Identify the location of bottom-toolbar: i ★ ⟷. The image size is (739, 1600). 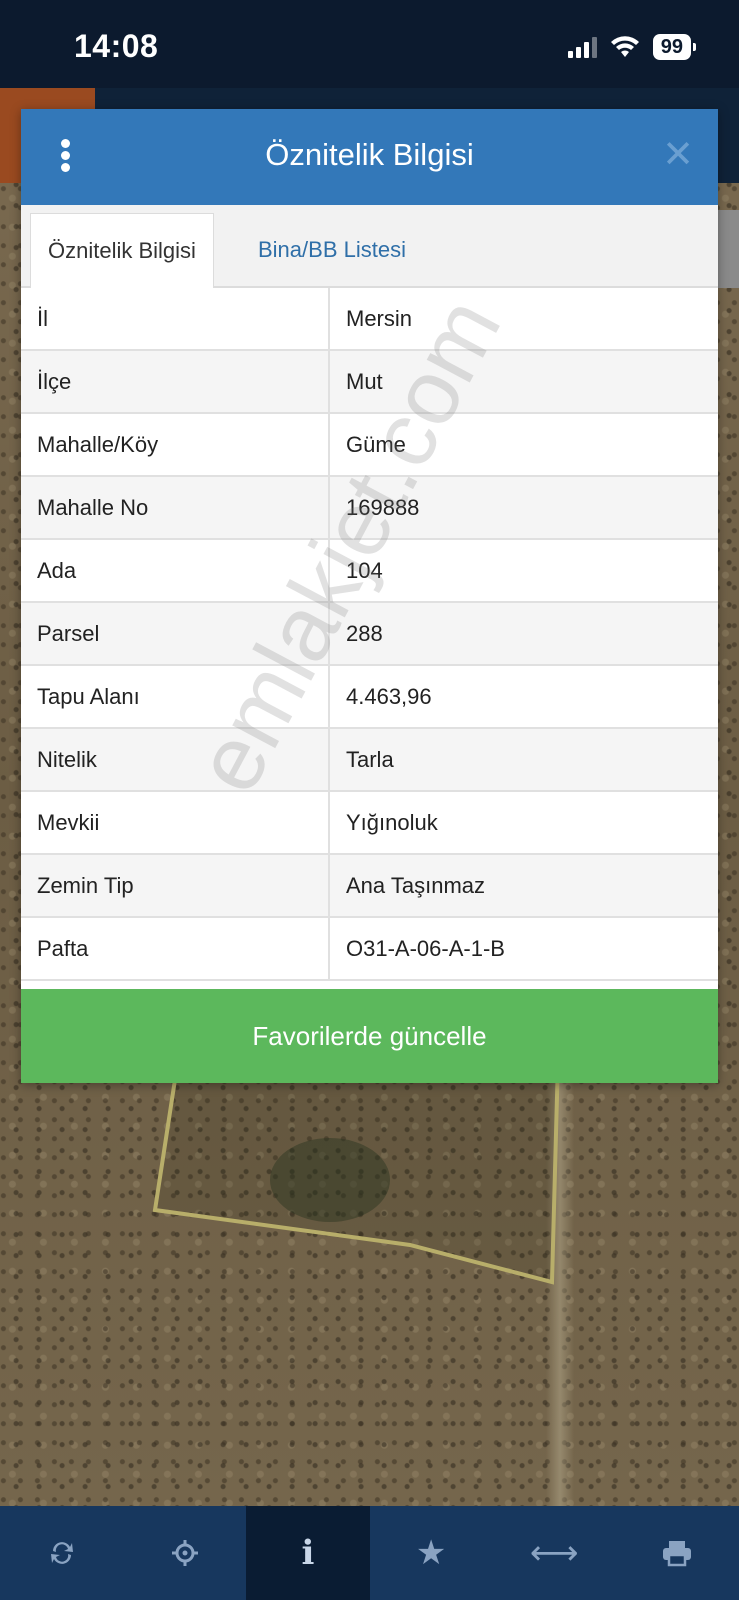
(369, 1553).